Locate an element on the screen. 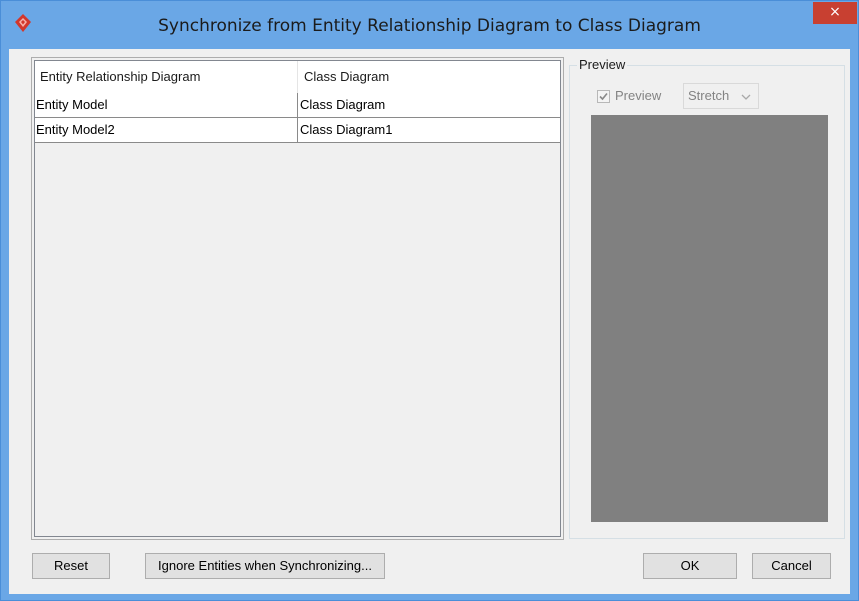  checkmark-icon is located at coordinates (603, 96).